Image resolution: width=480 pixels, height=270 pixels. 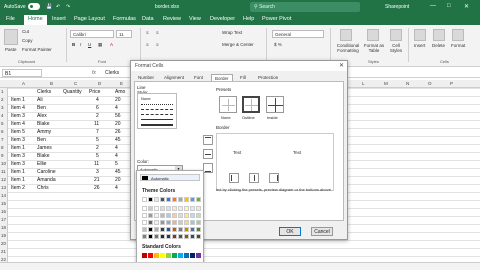 I want to click on table-cell: James, so click(x=44, y=148).